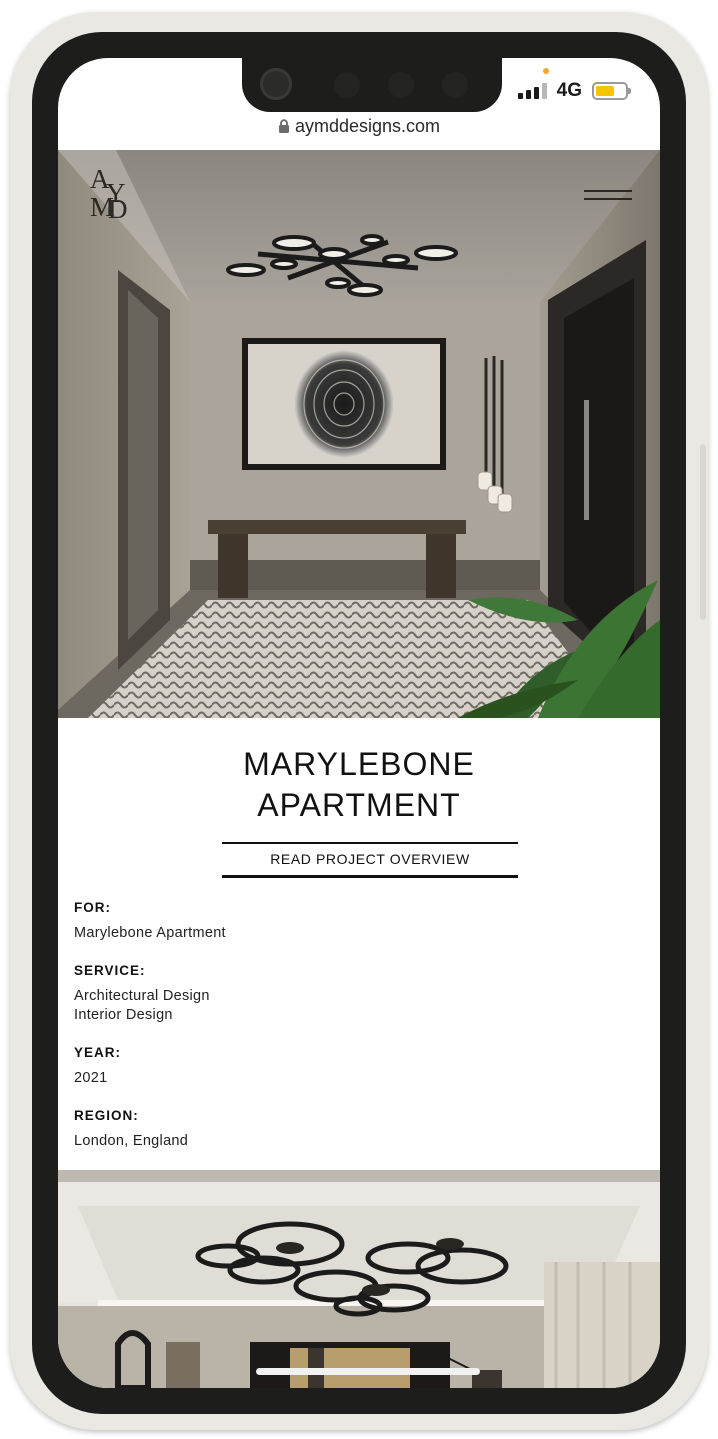 The height and width of the screenshot is (1439, 718). I want to click on project-title: MARYLEBONE APARTMENT, so click(359, 785).